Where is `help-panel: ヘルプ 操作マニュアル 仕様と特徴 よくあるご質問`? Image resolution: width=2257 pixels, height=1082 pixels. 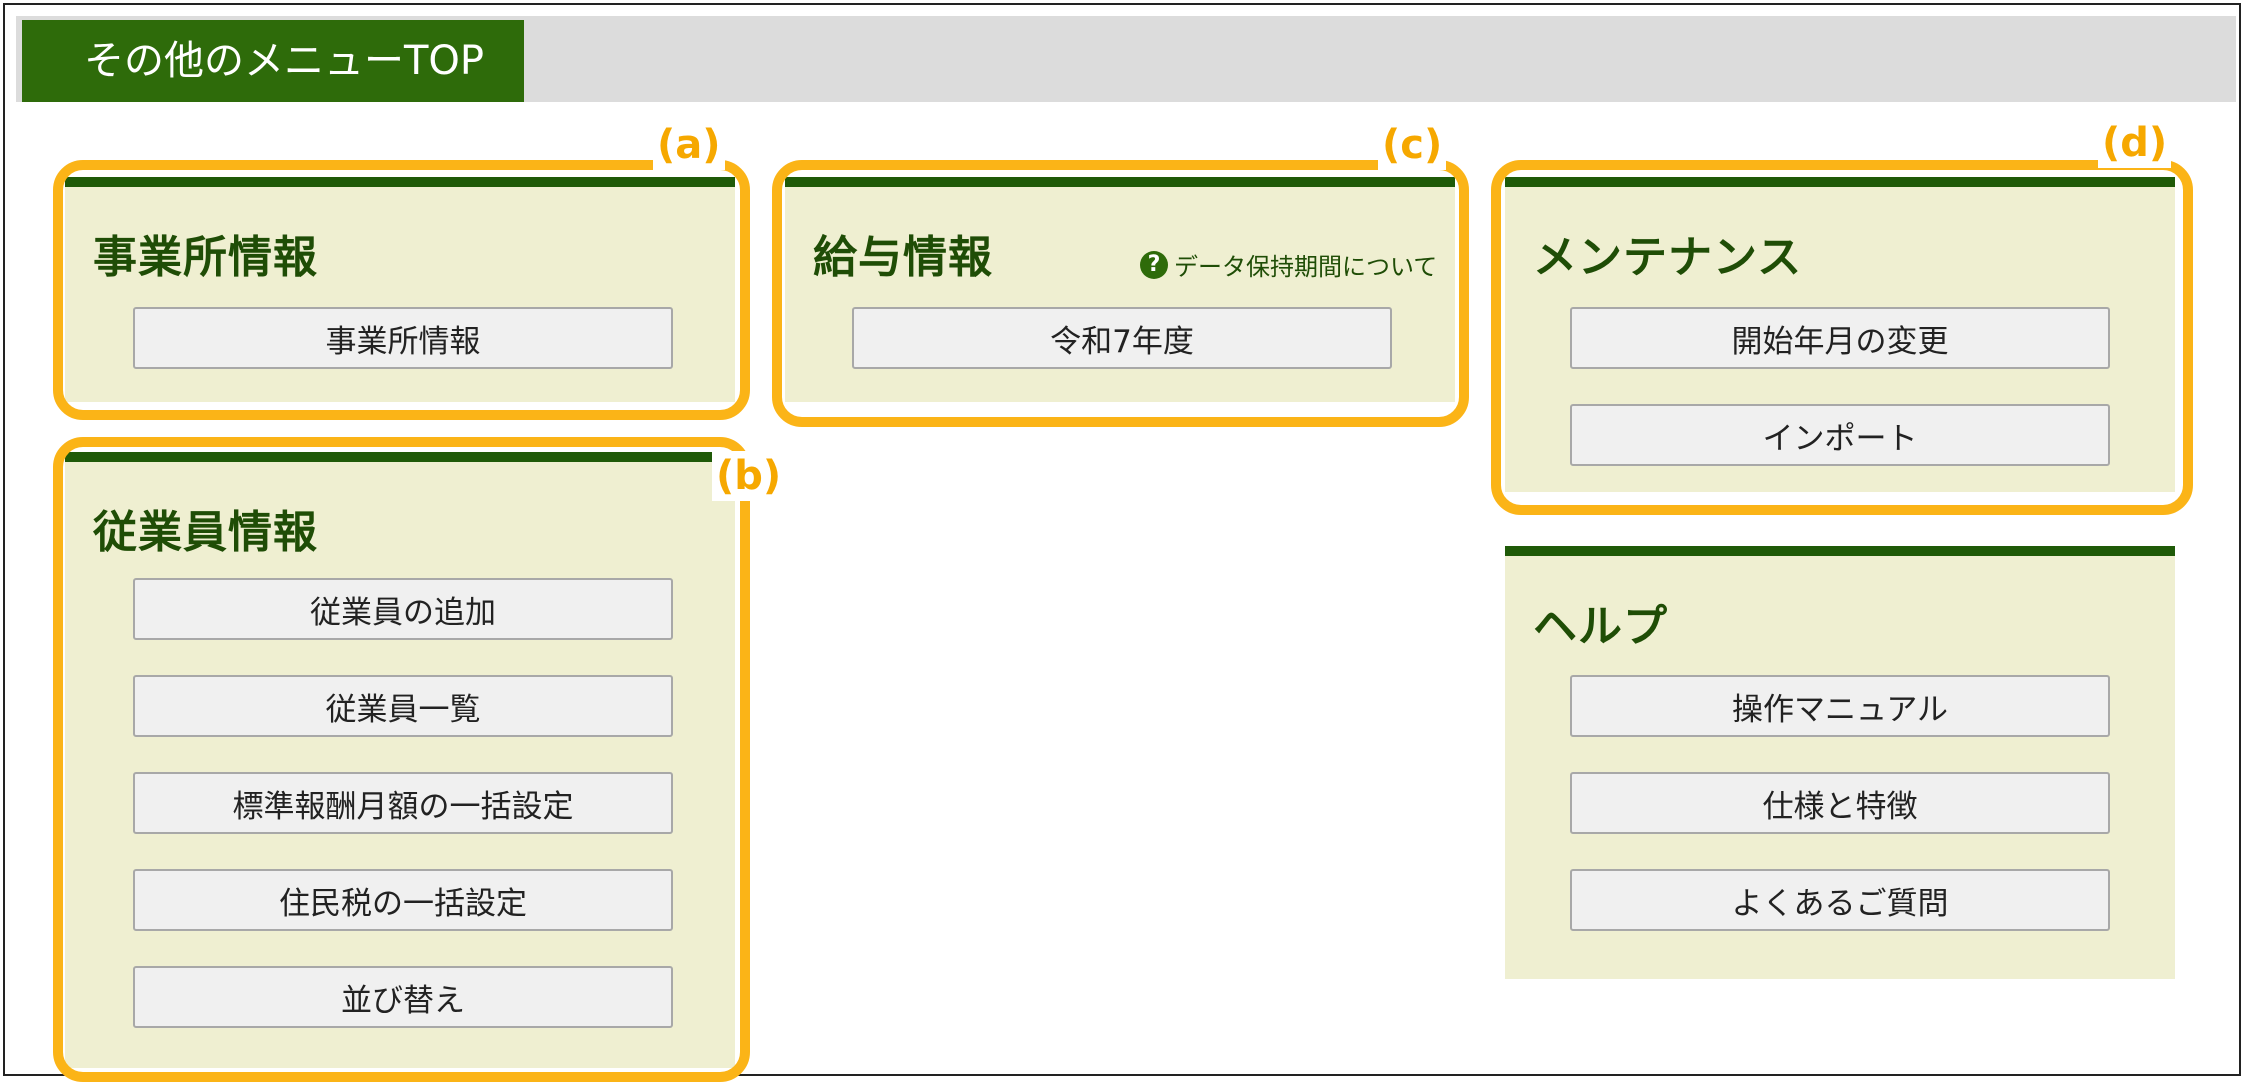
help-panel: ヘルプ 操作マニュアル 仕様と特徴 よくあるご質問 is located at coordinates (1840, 762).